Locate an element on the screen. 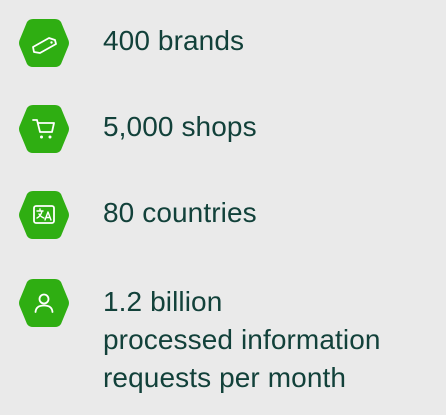  stat-shops: 5,000 shops is located at coordinates (137, 129).